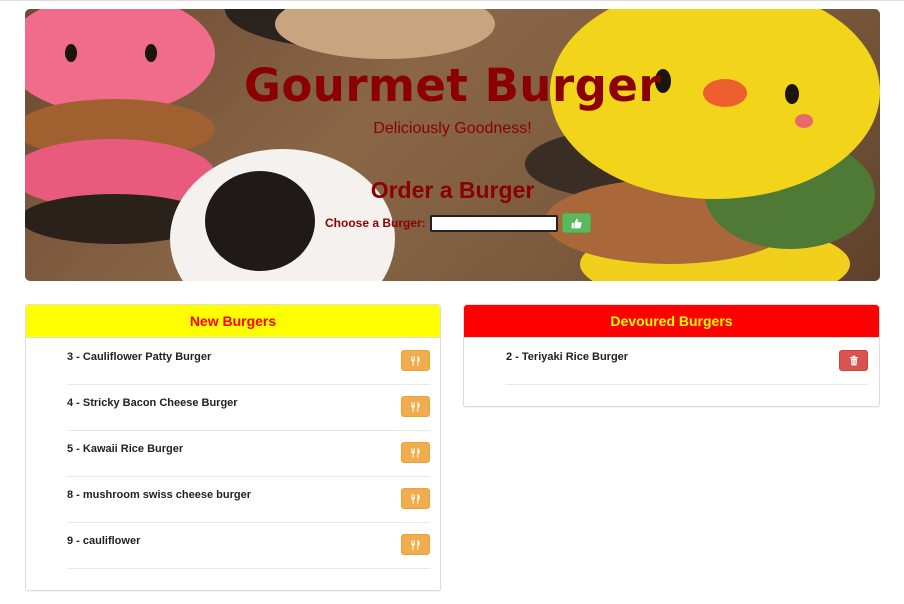 The width and height of the screenshot is (904, 604). What do you see at coordinates (493, 223) in the screenshot?
I see `burger-name-input` at bounding box center [493, 223].